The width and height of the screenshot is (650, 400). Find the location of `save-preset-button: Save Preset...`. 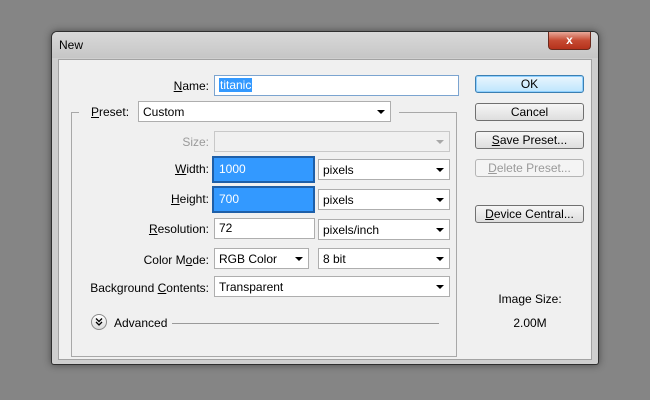

save-preset-button: Save Preset... is located at coordinates (529, 140).